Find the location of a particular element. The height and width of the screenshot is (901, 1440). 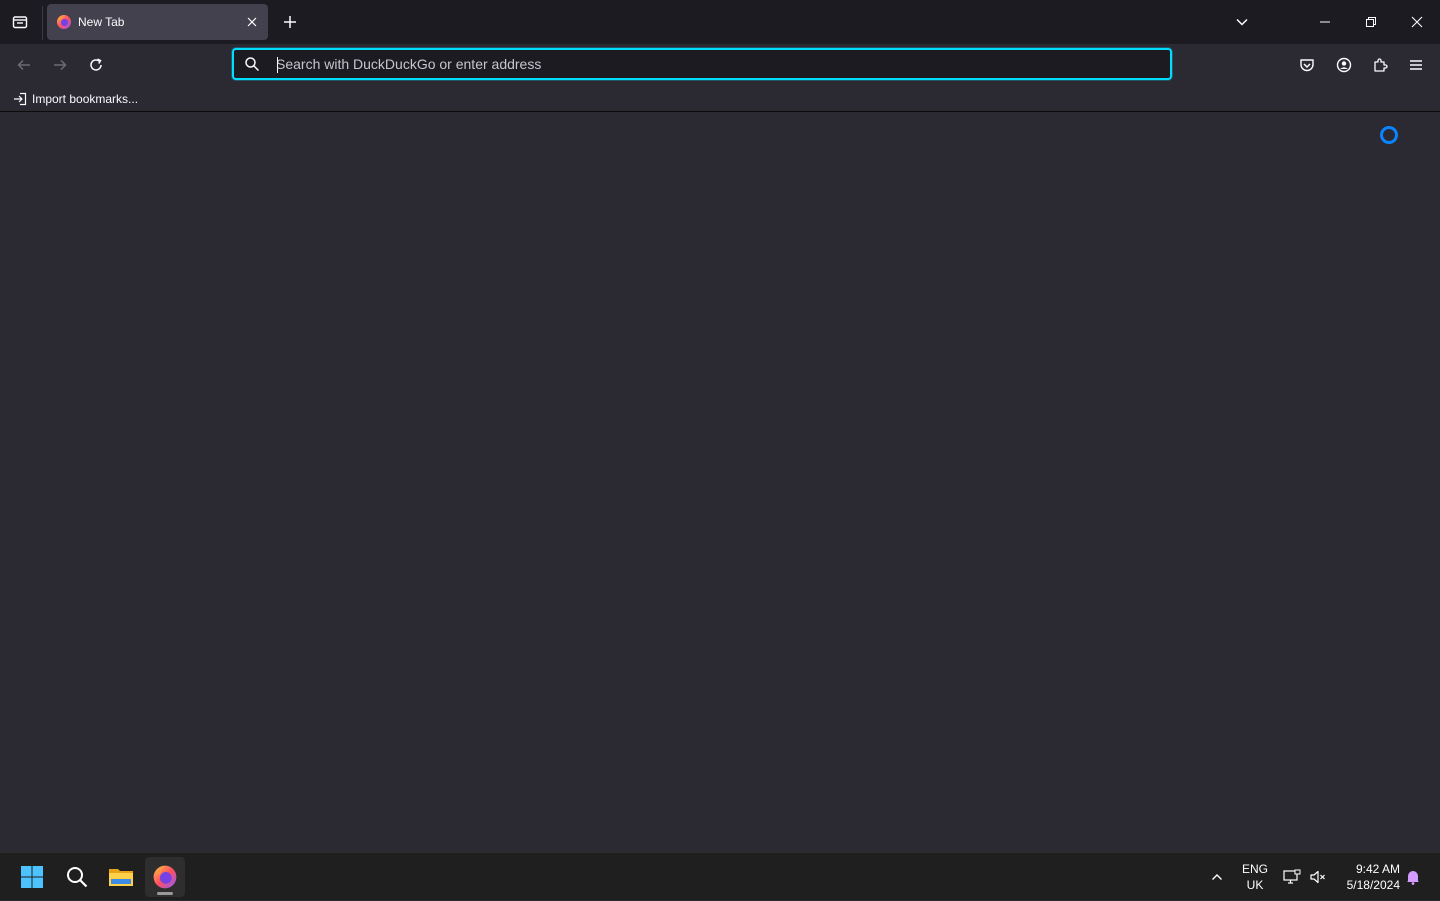

account-button is located at coordinates (1344, 65).